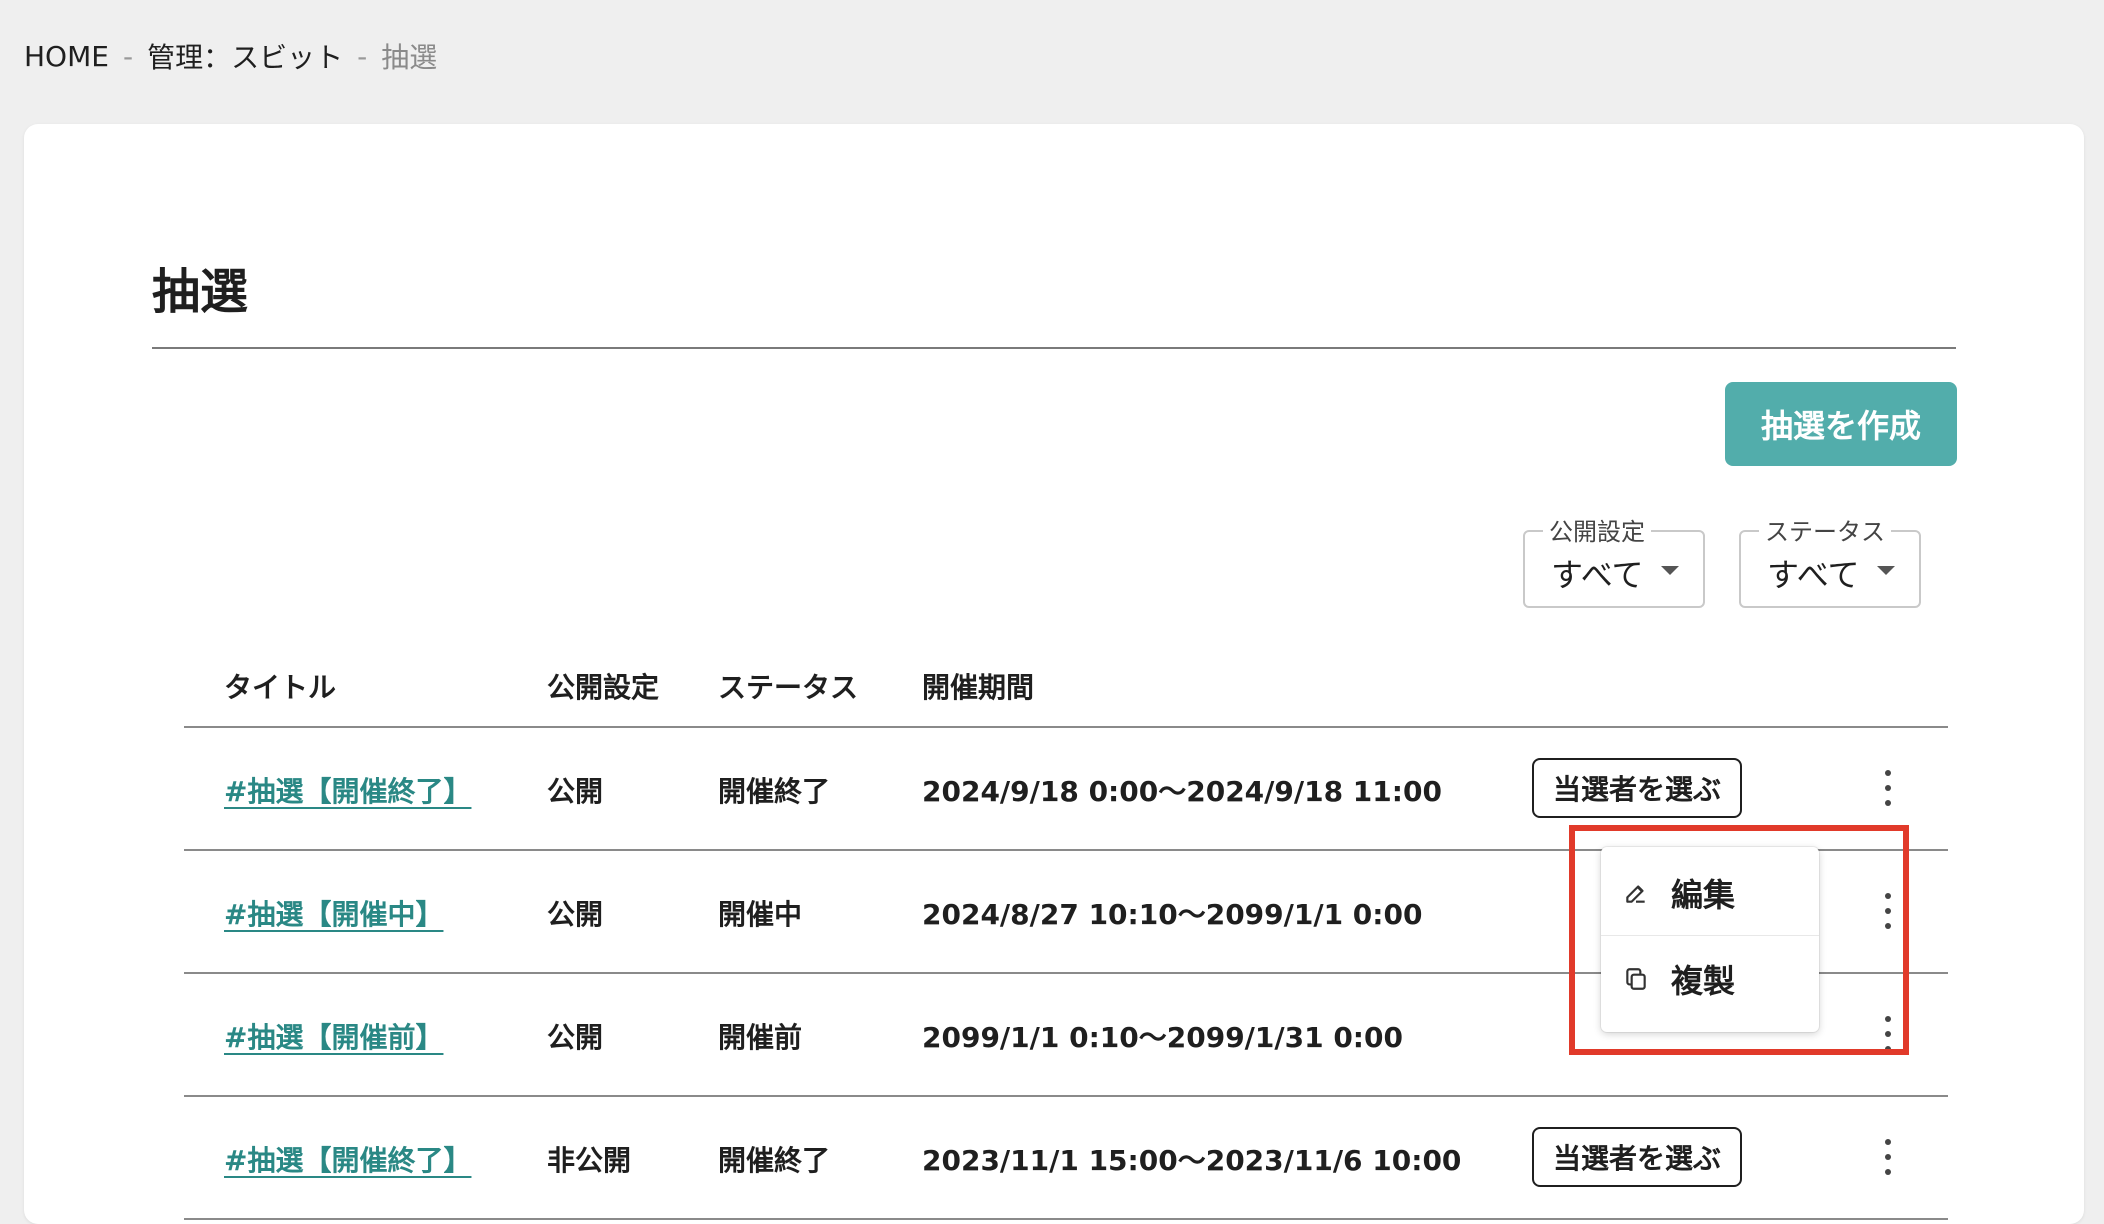 The width and height of the screenshot is (2104, 1224). What do you see at coordinates (245, 56) in the screenshot?
I see `breadcrumb-parent-link: 管理：スビット` at bounding box center [245, 56].